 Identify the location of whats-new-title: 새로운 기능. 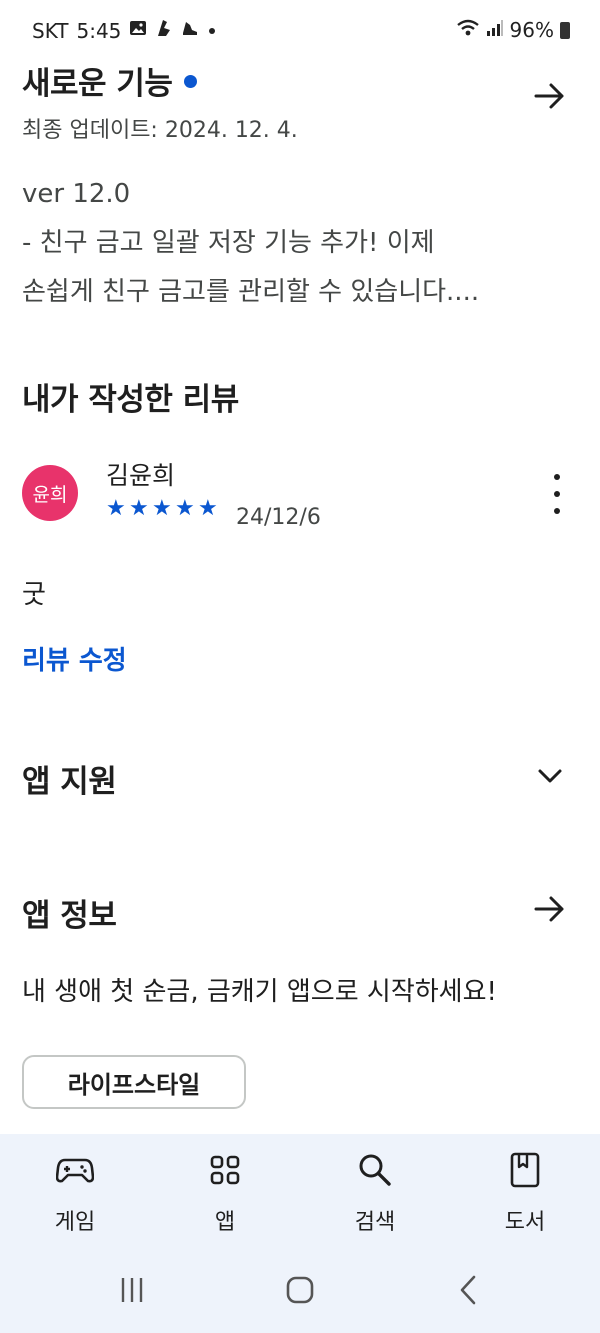
(97, 84).